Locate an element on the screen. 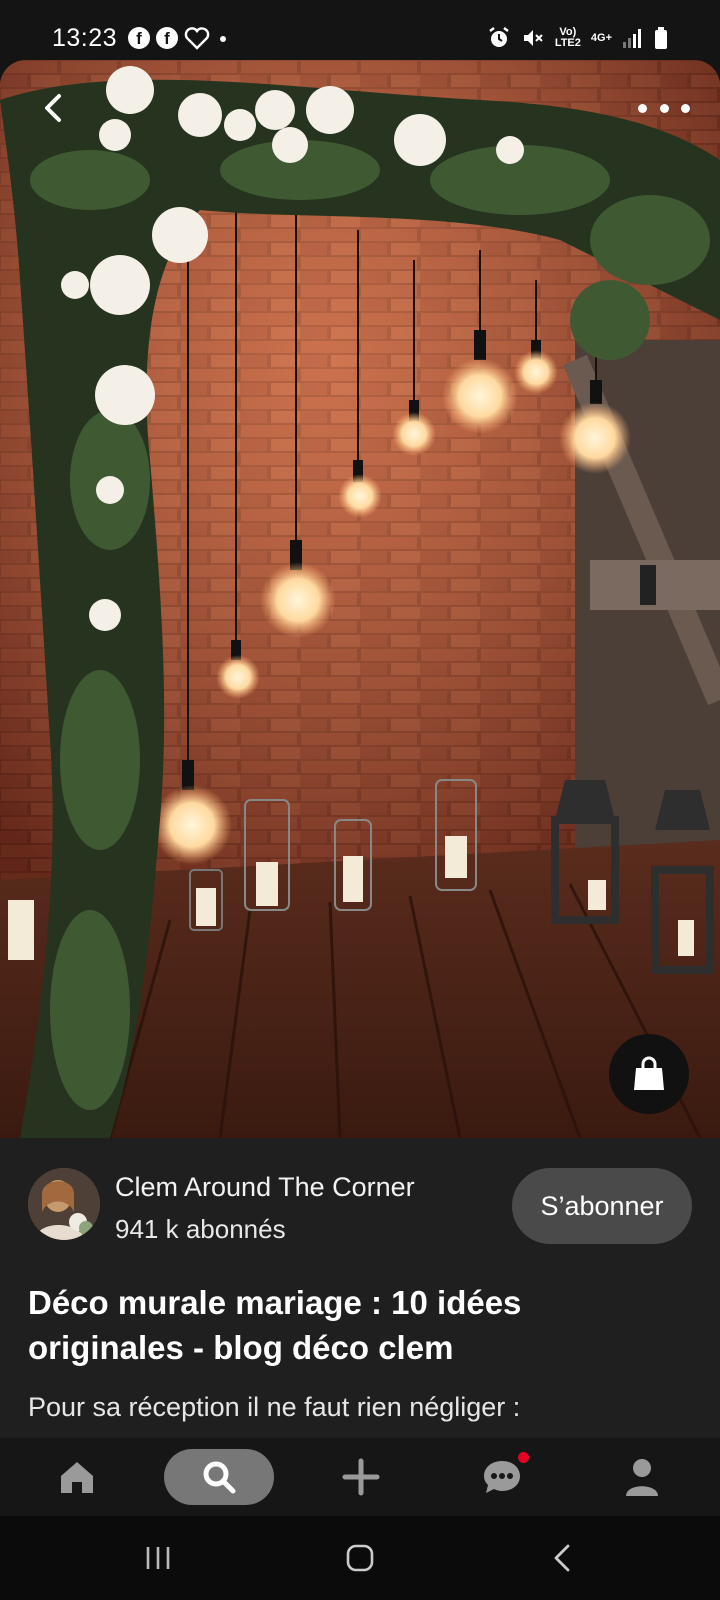 The image size is (720, 1600). chevron-left-icon is located at coordinates (53, 108).